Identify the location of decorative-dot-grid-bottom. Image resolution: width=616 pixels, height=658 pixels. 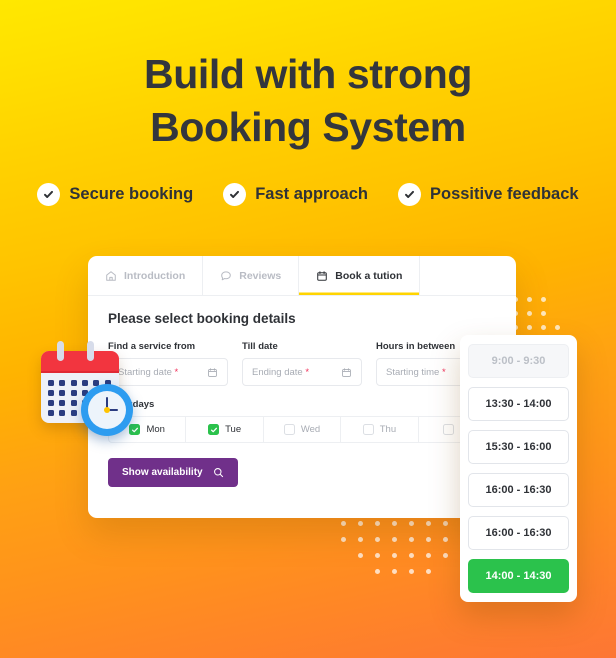
(403, 547).